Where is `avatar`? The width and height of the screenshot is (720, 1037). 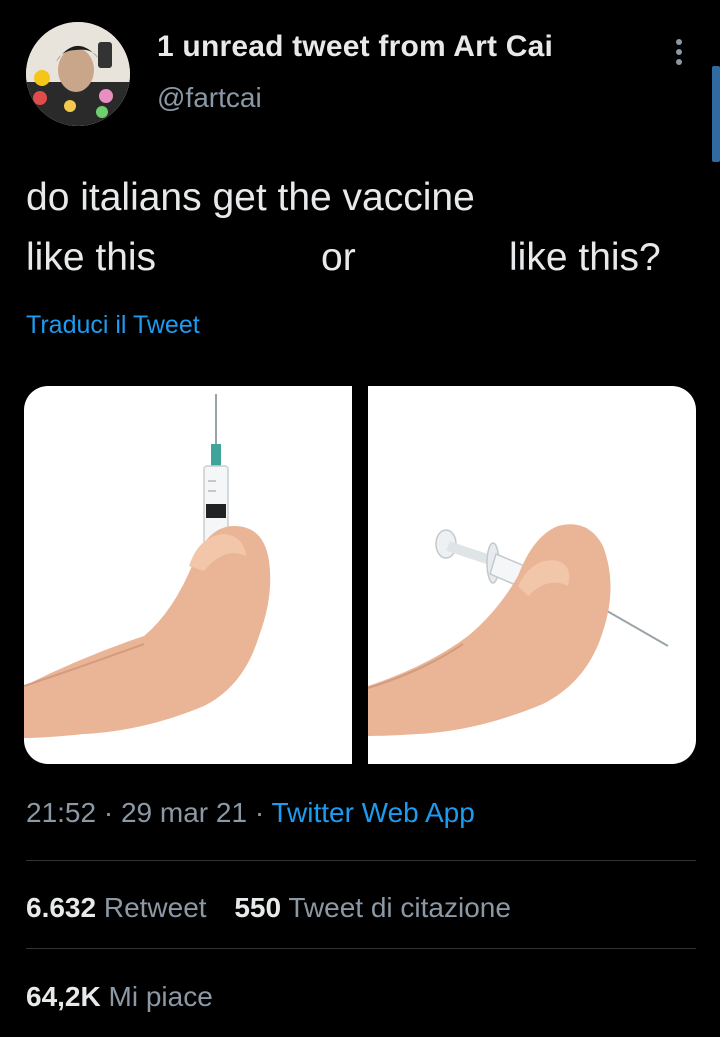
avatar is located at coordinates (78, 74).